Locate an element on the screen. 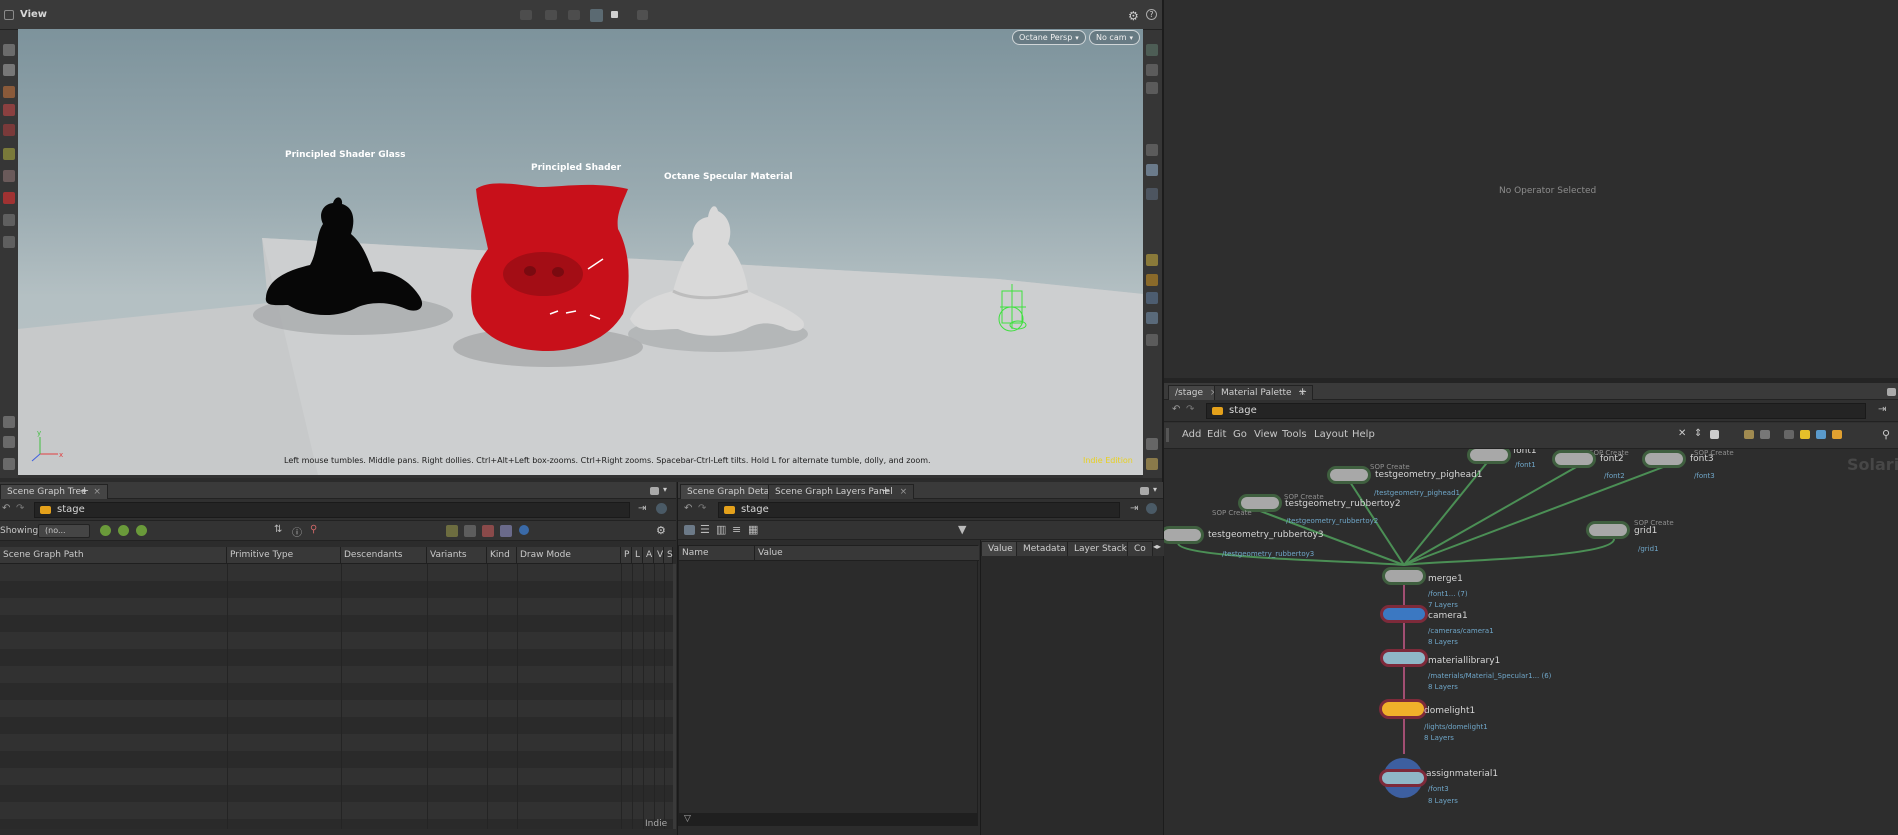  magnet-icon is located at coordinates (9, 198).